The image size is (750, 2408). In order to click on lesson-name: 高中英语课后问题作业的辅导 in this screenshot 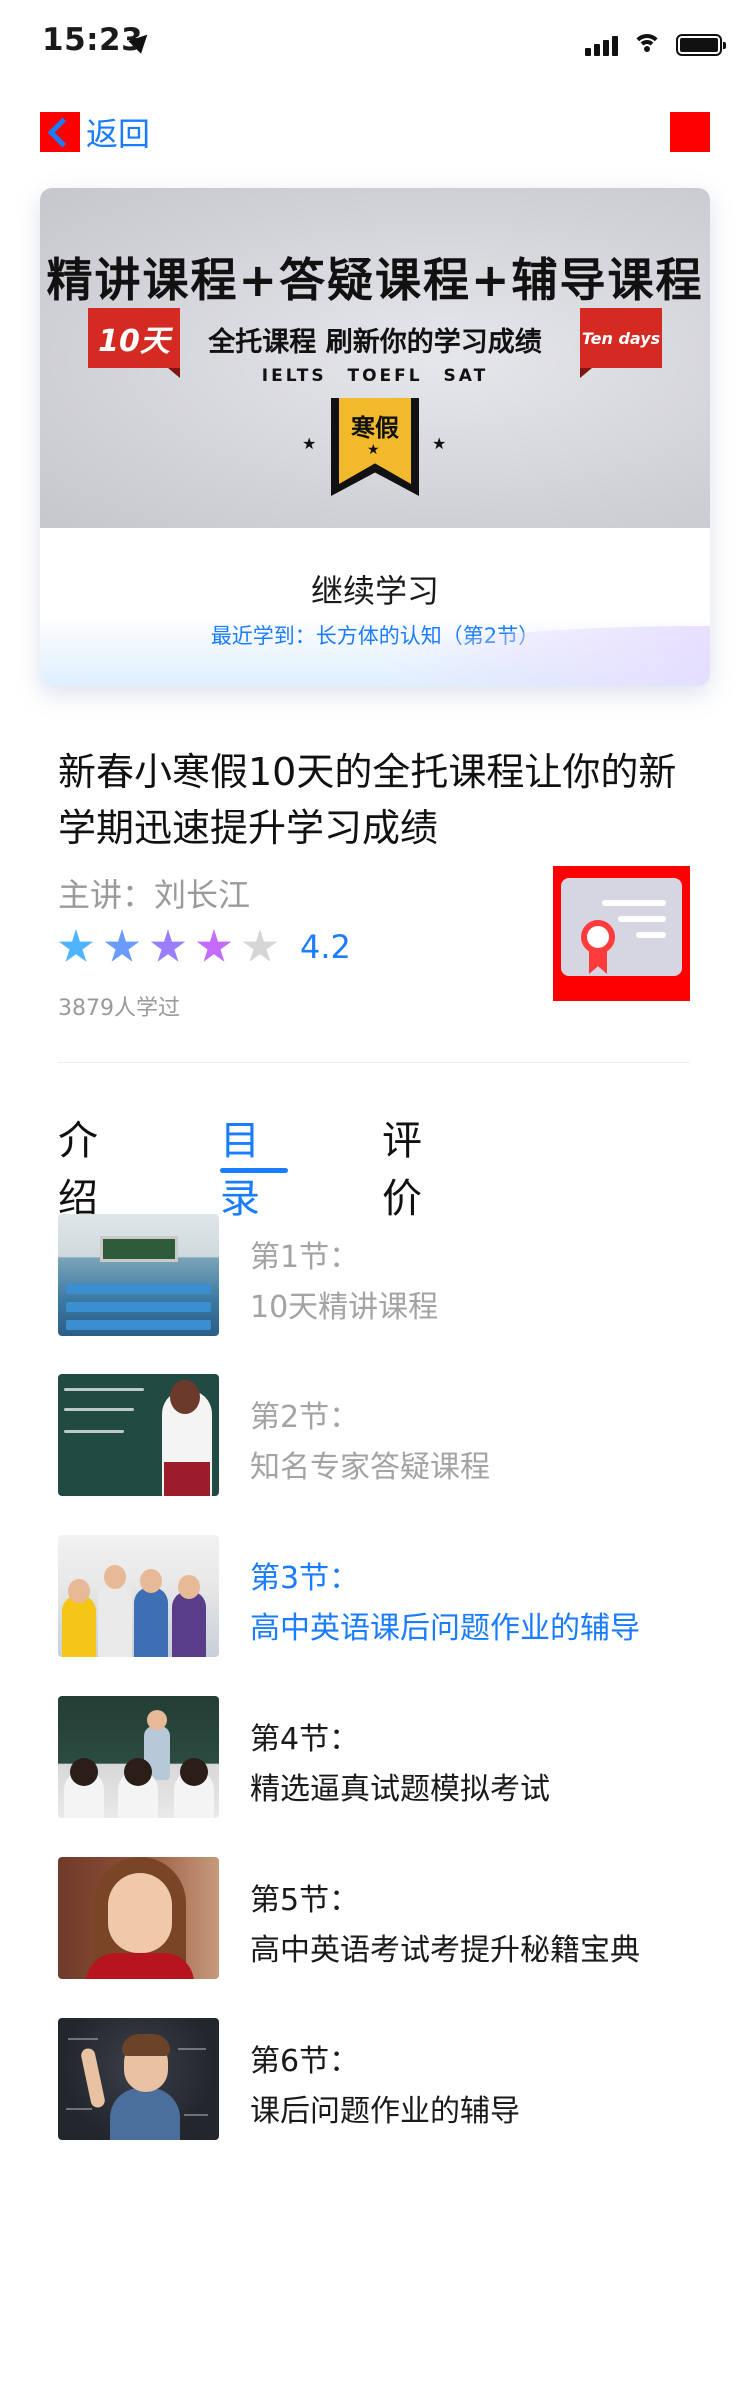, I will do `click(445, 1628)`.